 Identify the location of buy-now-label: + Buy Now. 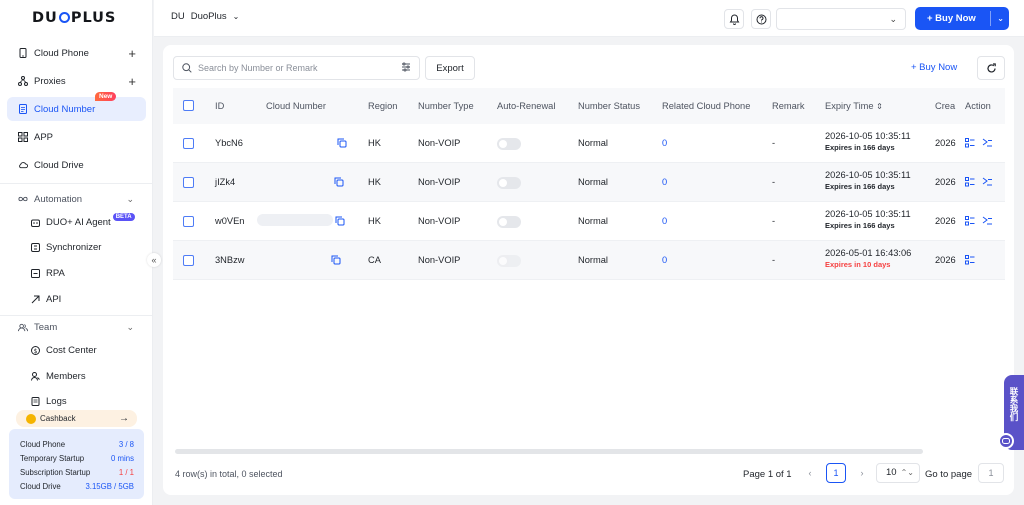
(951, 18).